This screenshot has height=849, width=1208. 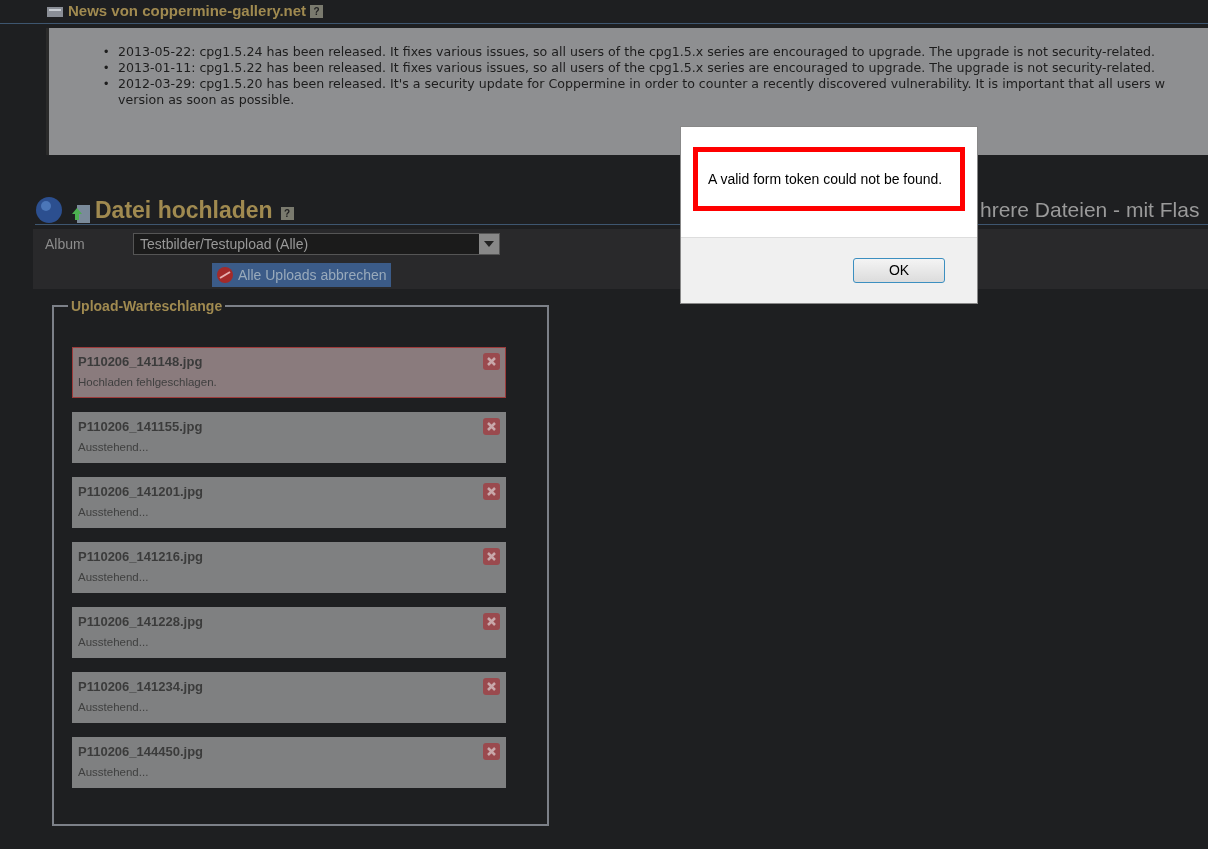 I want to click on file-name: P110206_141216.jpg, so click(x=141, y=557).